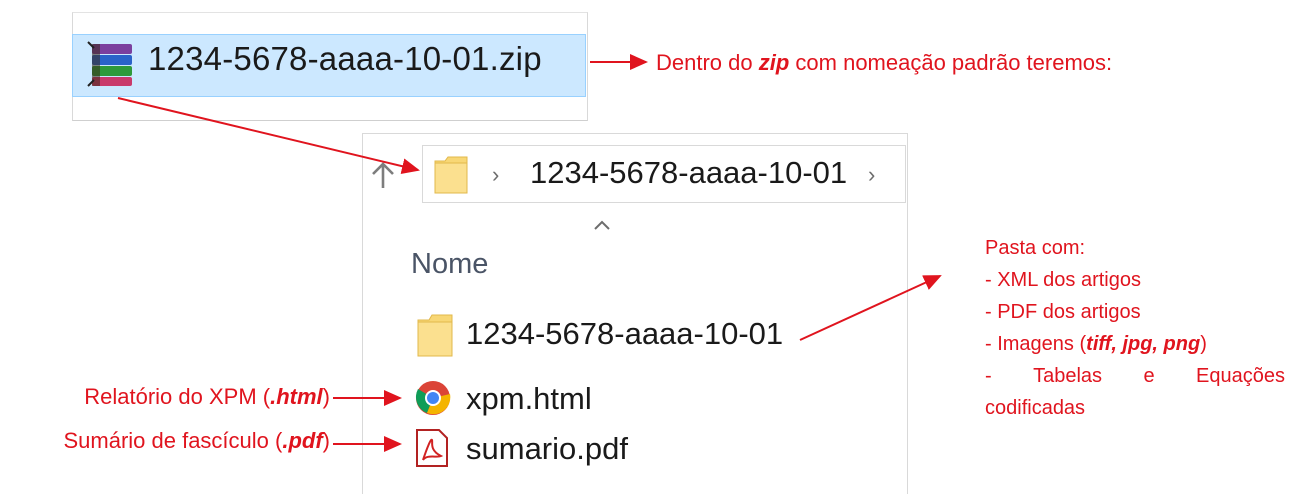  What do you see at coordinates (268, 136) in the screenshot?
I see `arrow-zip-to-folder` at bounding box center [268, 136].